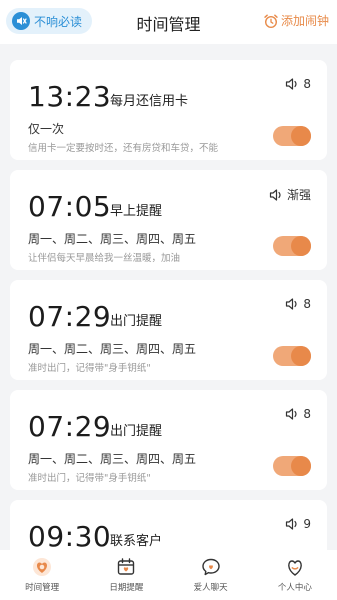 Image resolution: width=337 pixels, height=600 pixels. Describe the element at coordinates (46, 129) in the screenshot. I see `alarm-repeat: 仅一次` at that location.